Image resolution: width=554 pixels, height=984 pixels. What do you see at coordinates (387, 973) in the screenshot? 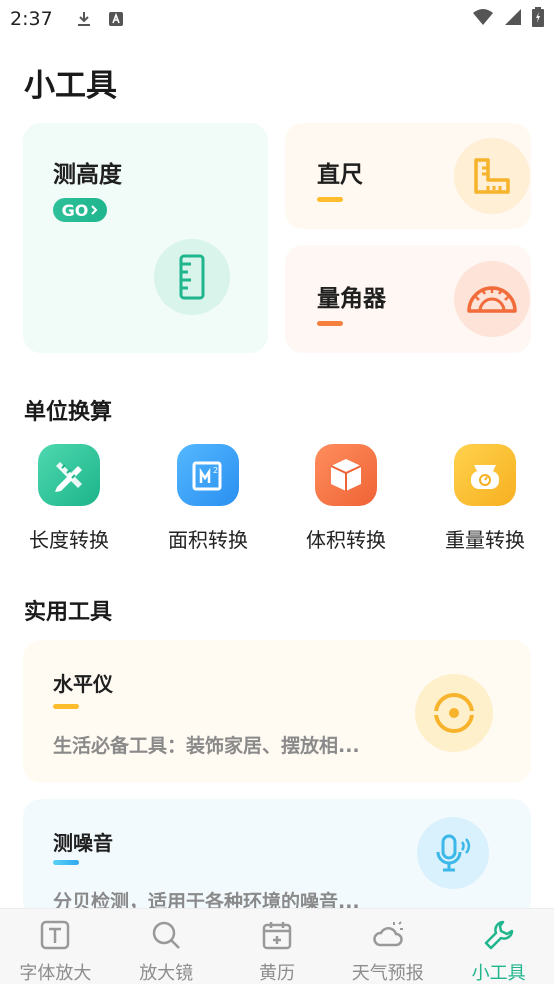
I see `tab-label: 天气预报` at bounding box center [387, 973].